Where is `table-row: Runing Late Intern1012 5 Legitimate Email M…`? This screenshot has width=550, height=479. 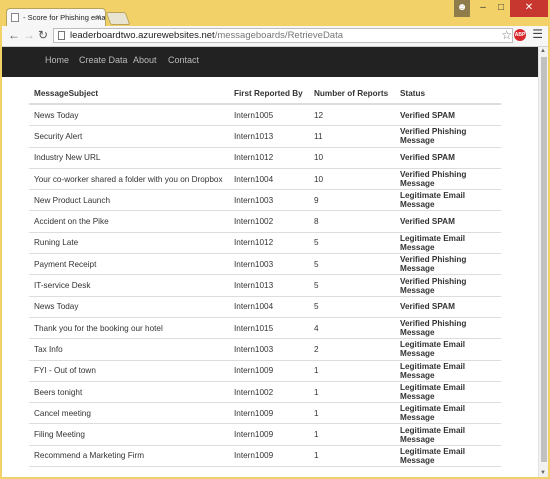 table-row: Runing Late Intern1012 5 Legitimate Email M… is located at coordinates (265, 243).